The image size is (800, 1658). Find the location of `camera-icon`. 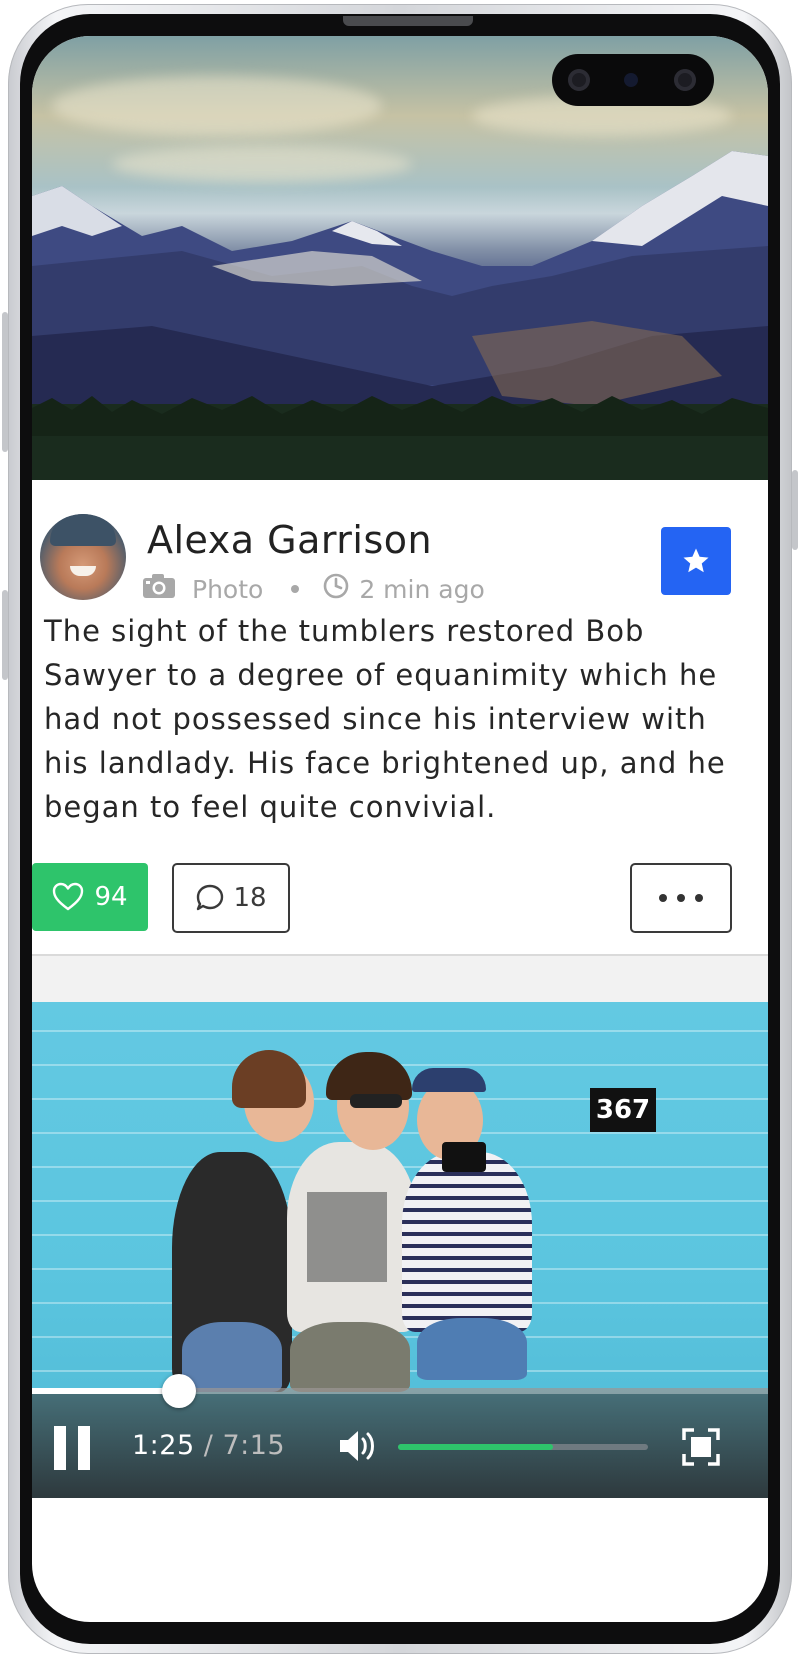

camera-icon is located at coordinates (159, 589).